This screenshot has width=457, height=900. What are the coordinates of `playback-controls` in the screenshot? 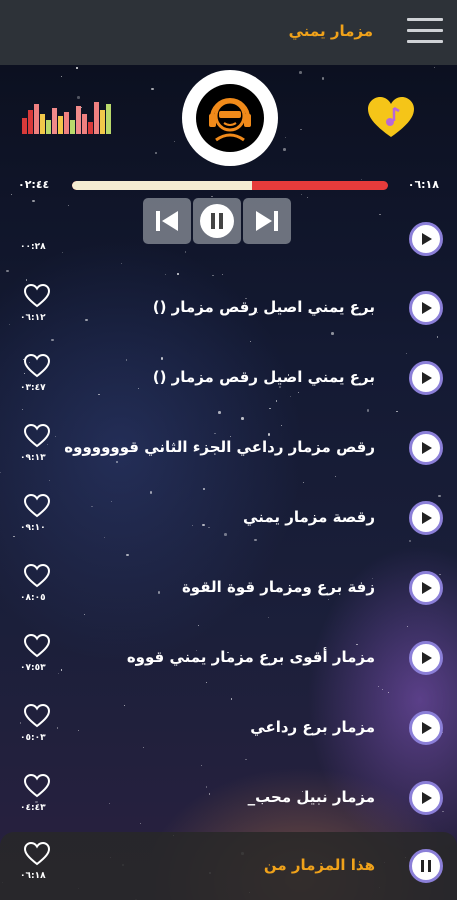 It's located at (218, 221).